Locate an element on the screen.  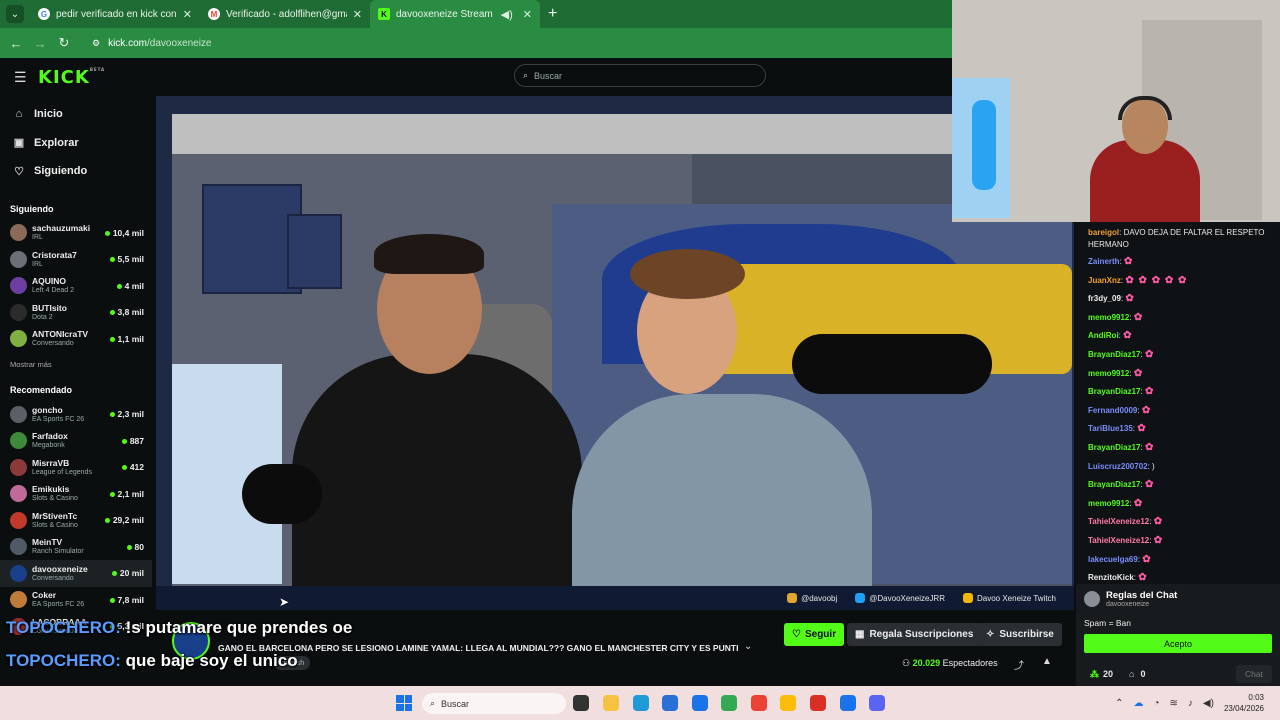
sidebar-channel-misrravb: MisrraVB League of Legends 412 is located at coordinates (76, 467).